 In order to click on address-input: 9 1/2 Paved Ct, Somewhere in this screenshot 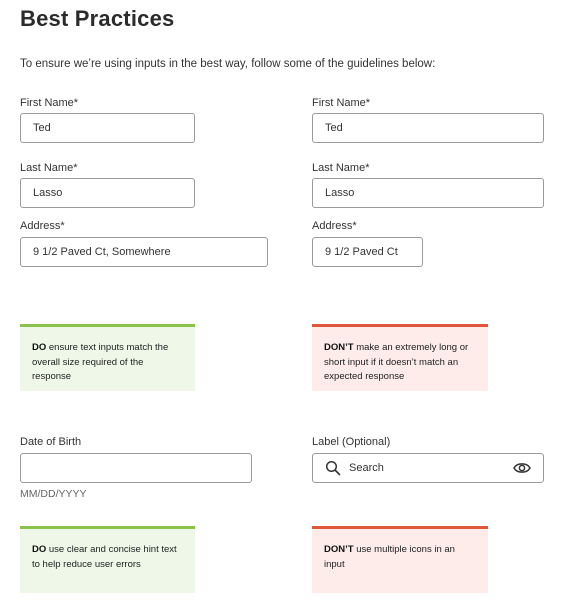, I will do `click(144, 252)`.